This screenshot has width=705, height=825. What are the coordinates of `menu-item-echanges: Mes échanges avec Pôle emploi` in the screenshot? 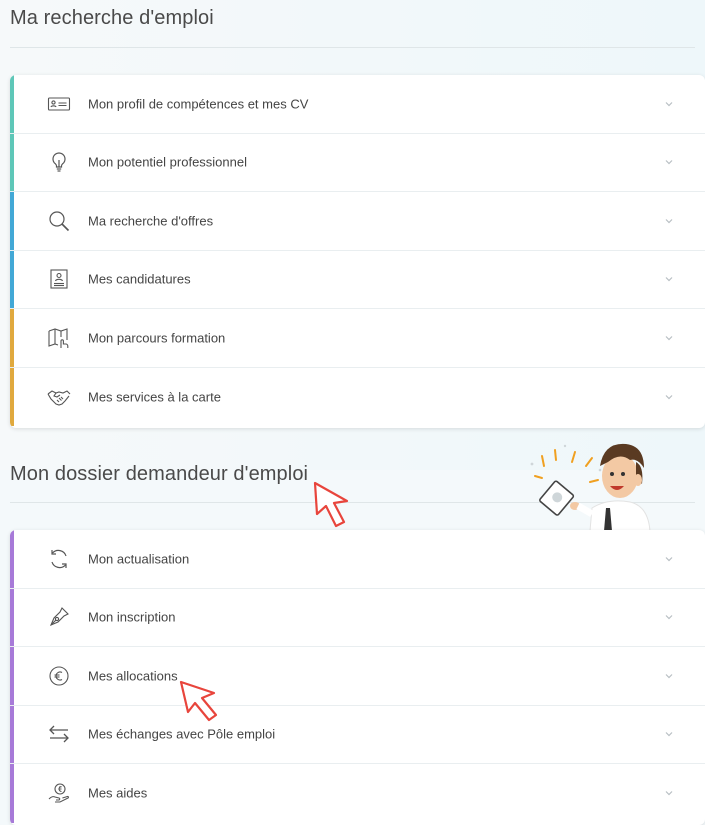 It's located at (357, 734).